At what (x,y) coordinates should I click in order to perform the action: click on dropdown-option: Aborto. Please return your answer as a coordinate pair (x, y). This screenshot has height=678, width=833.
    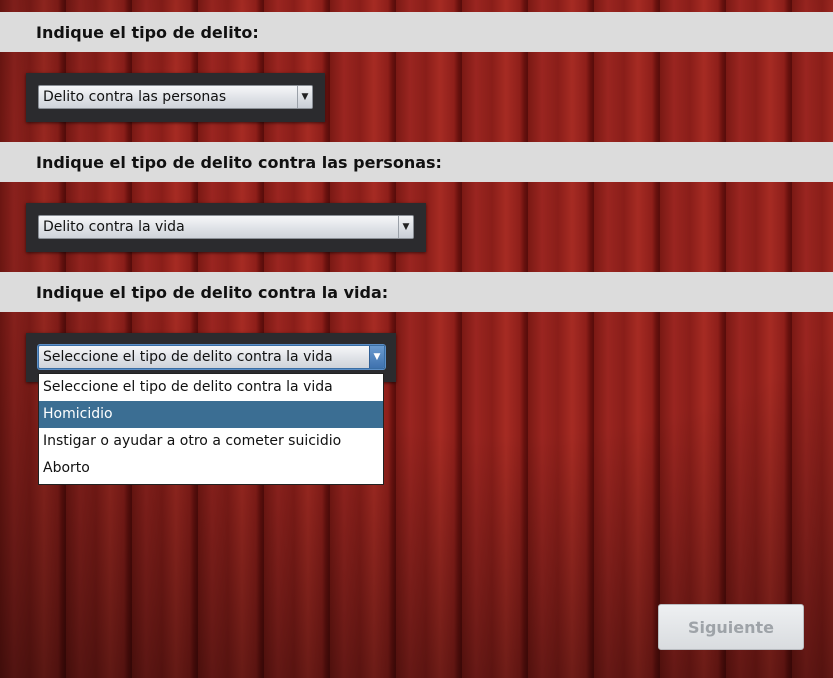
    Looking at the image, I should click on (211, 468).